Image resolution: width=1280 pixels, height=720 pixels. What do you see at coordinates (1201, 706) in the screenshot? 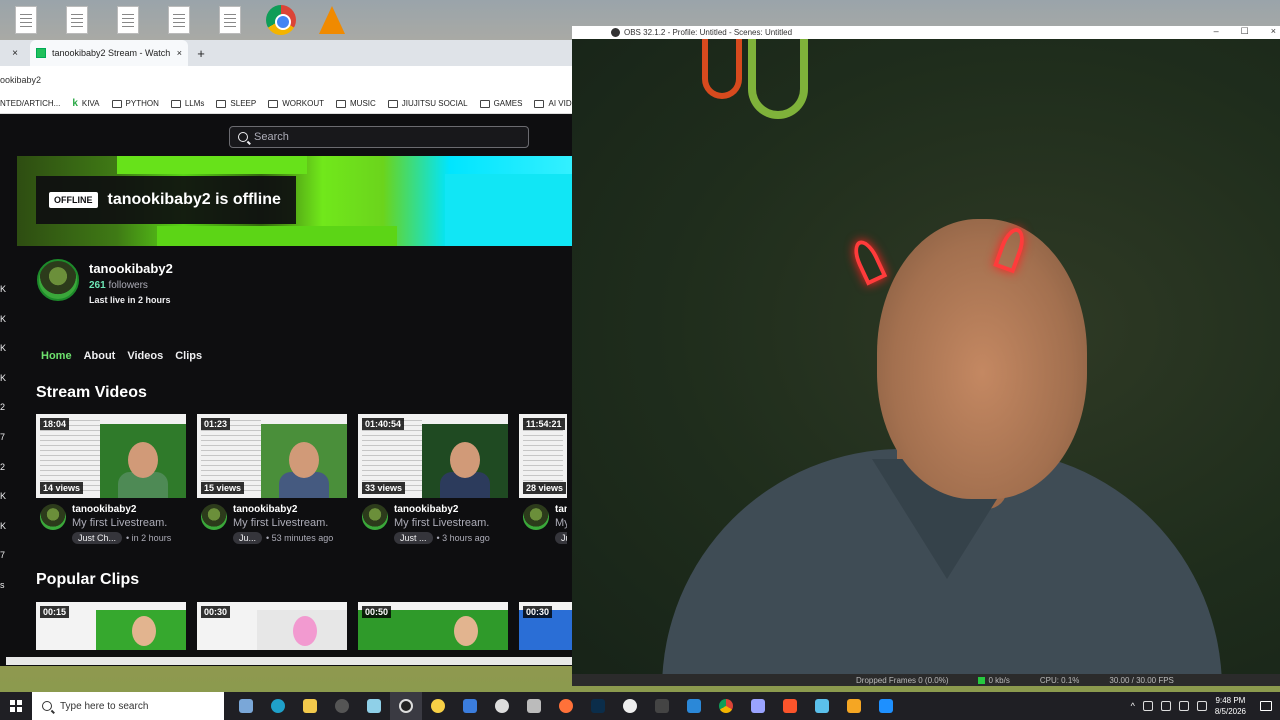
I see `keyboard-icon` at bounding box center [1201, 706].